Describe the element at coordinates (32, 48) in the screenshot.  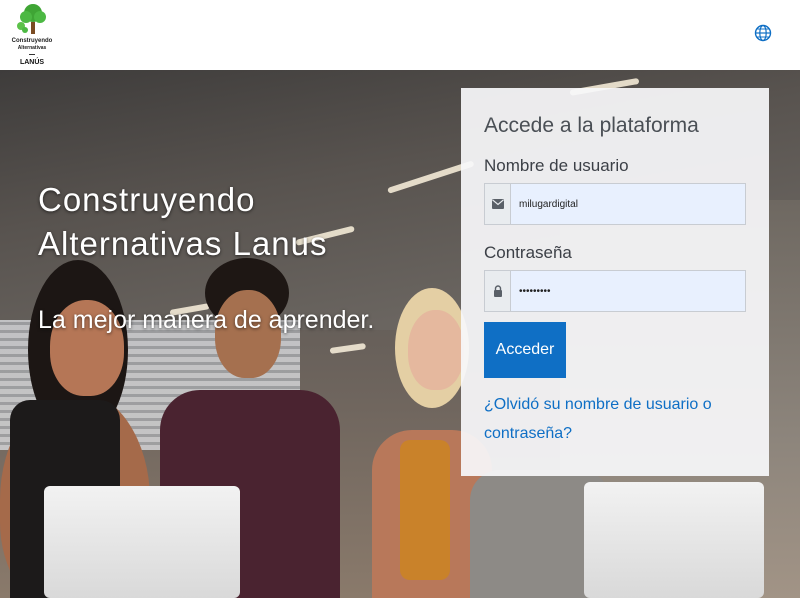
I see `logo-text-line2: Alternativas` at that location.